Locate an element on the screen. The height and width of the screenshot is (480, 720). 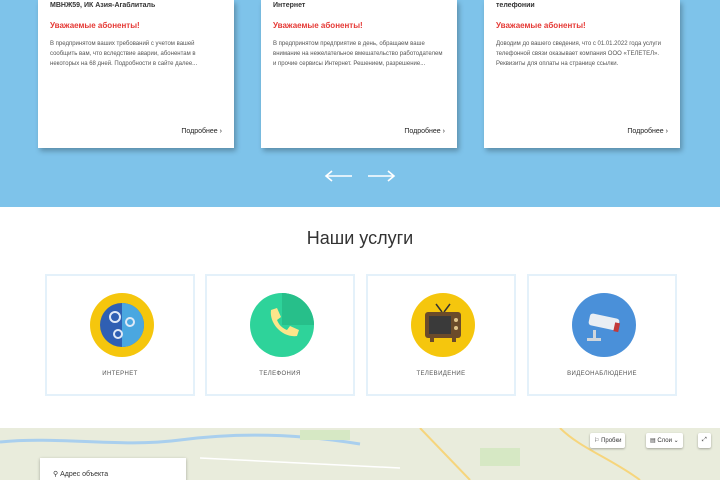
service-card-tv: Телевидение is located at coordinates (441, 335).